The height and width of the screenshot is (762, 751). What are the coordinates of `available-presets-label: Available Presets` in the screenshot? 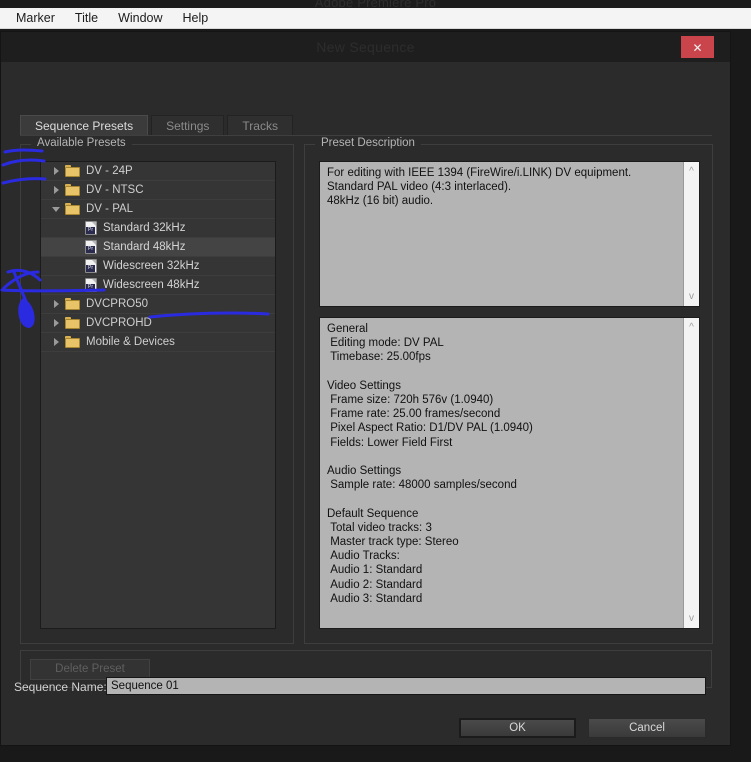 It's located at (81, 143).